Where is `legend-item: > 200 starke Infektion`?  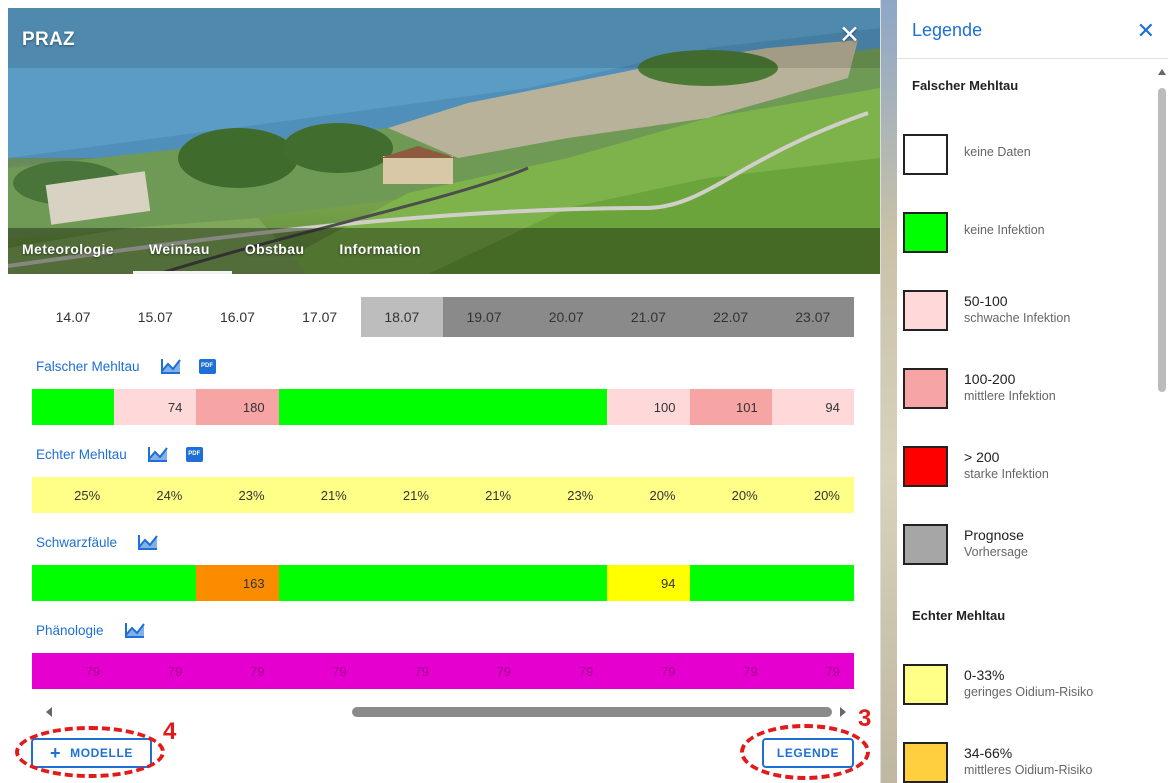 legend-item: > 200 starke Infektion is located at coordinates (1023, 476).